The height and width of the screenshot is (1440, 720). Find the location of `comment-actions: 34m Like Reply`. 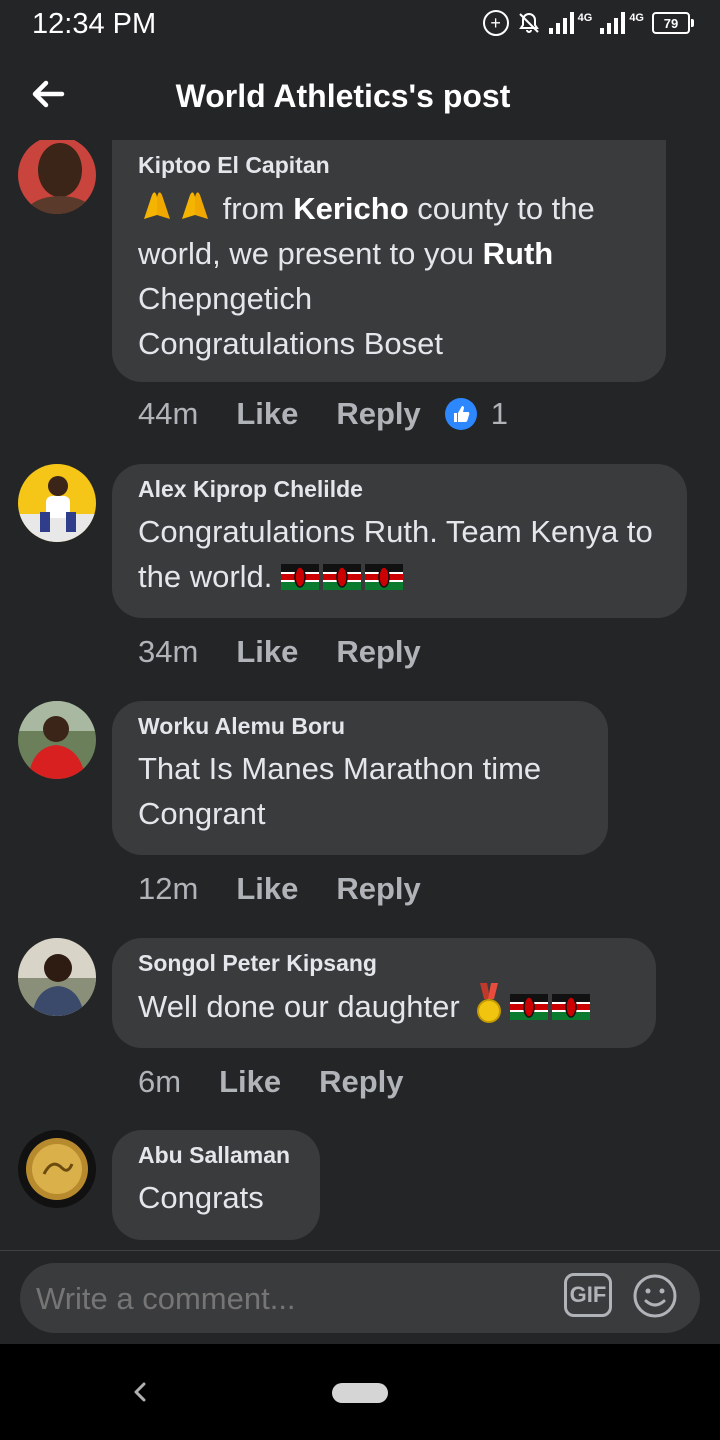

comment-actions: 34m Like Reply is located at coordinates (298, 652).